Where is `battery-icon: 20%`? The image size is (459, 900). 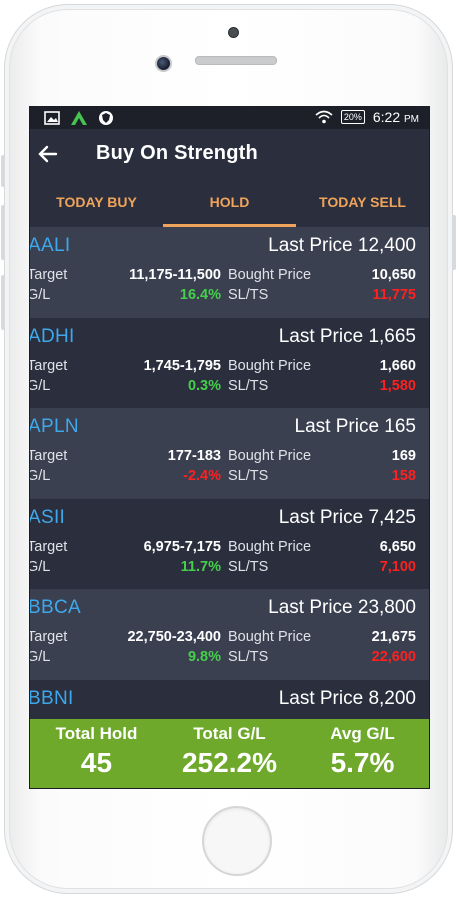 battery-icon: 20% is located at coordinates (352, 117).